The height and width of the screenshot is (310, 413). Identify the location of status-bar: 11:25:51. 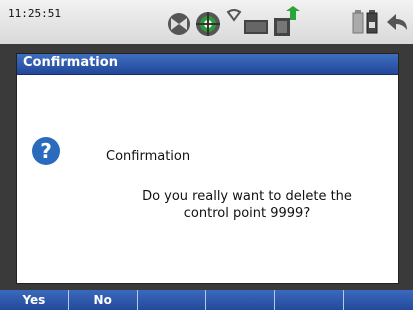
(206, 22).